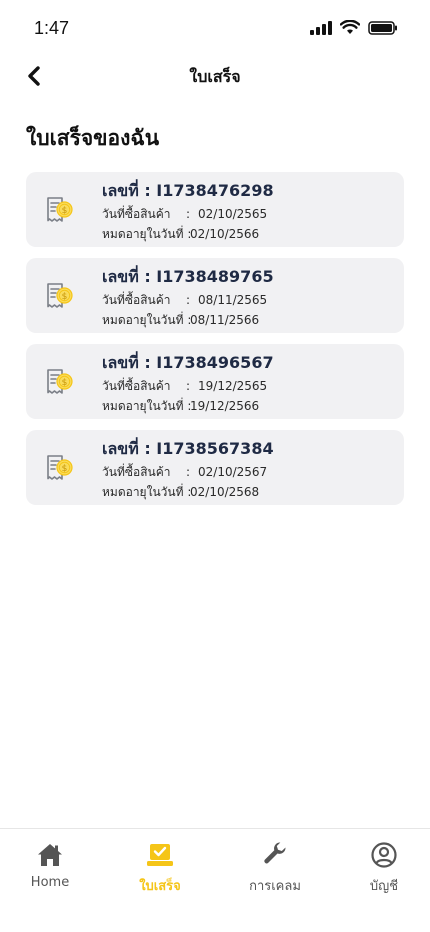 The width and height of the screenshot is (430, 932). Describe the element at coordinates (275, 868) in the screenshot. I see `tab-claims: การเคลม` at that location.